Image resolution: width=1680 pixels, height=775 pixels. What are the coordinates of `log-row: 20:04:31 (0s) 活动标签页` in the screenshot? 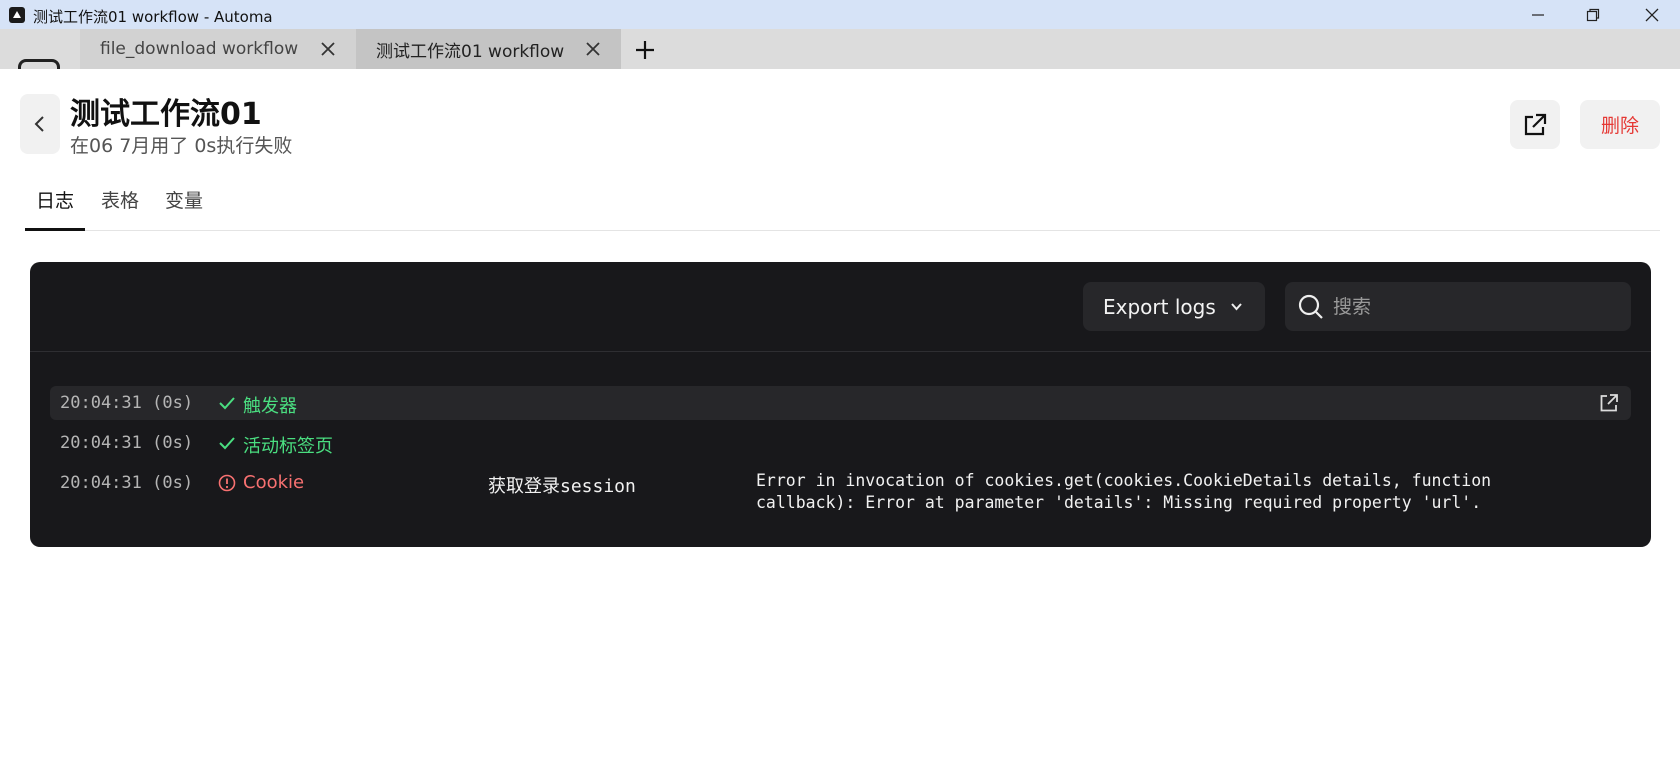 It's located at (840, 443).